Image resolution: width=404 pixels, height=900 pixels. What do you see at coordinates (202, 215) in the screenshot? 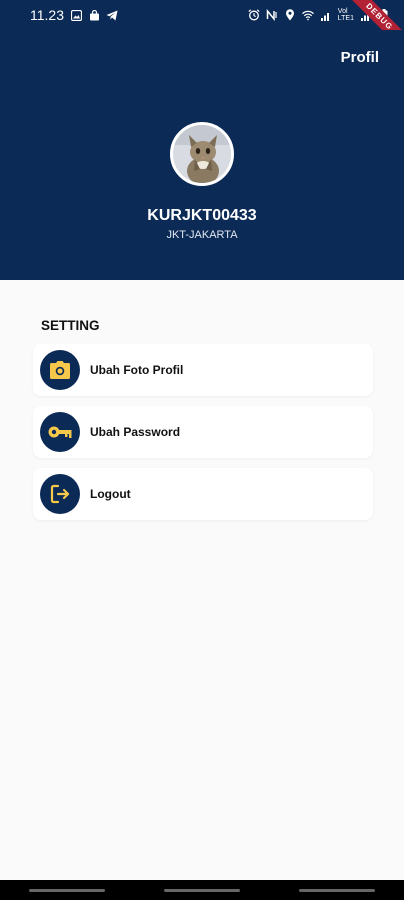
I see `username: KURJKT00433` at bounding box center [202, 215].